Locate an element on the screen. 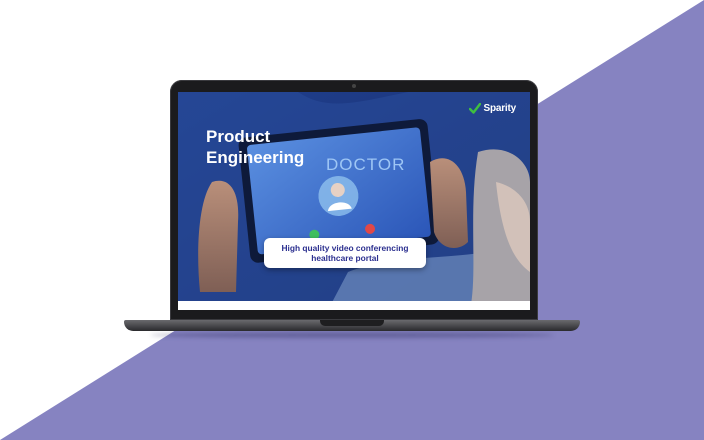 The image size is (704, 440). check-icon is located at coordinates (475, 108).